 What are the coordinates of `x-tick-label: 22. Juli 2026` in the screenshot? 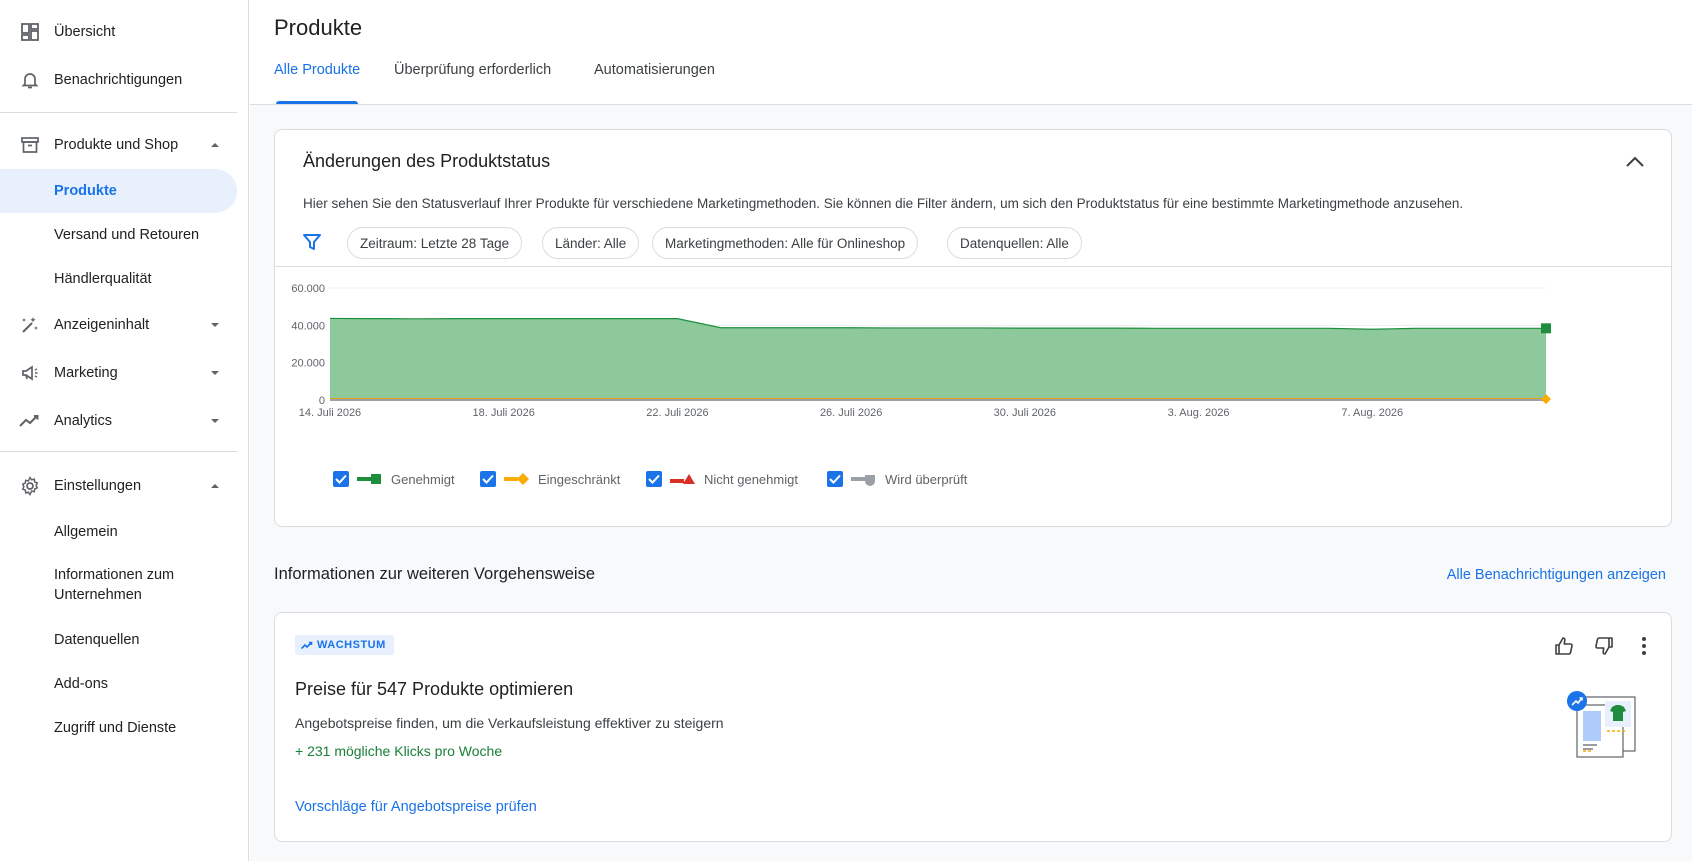 It's located at (677, 413).